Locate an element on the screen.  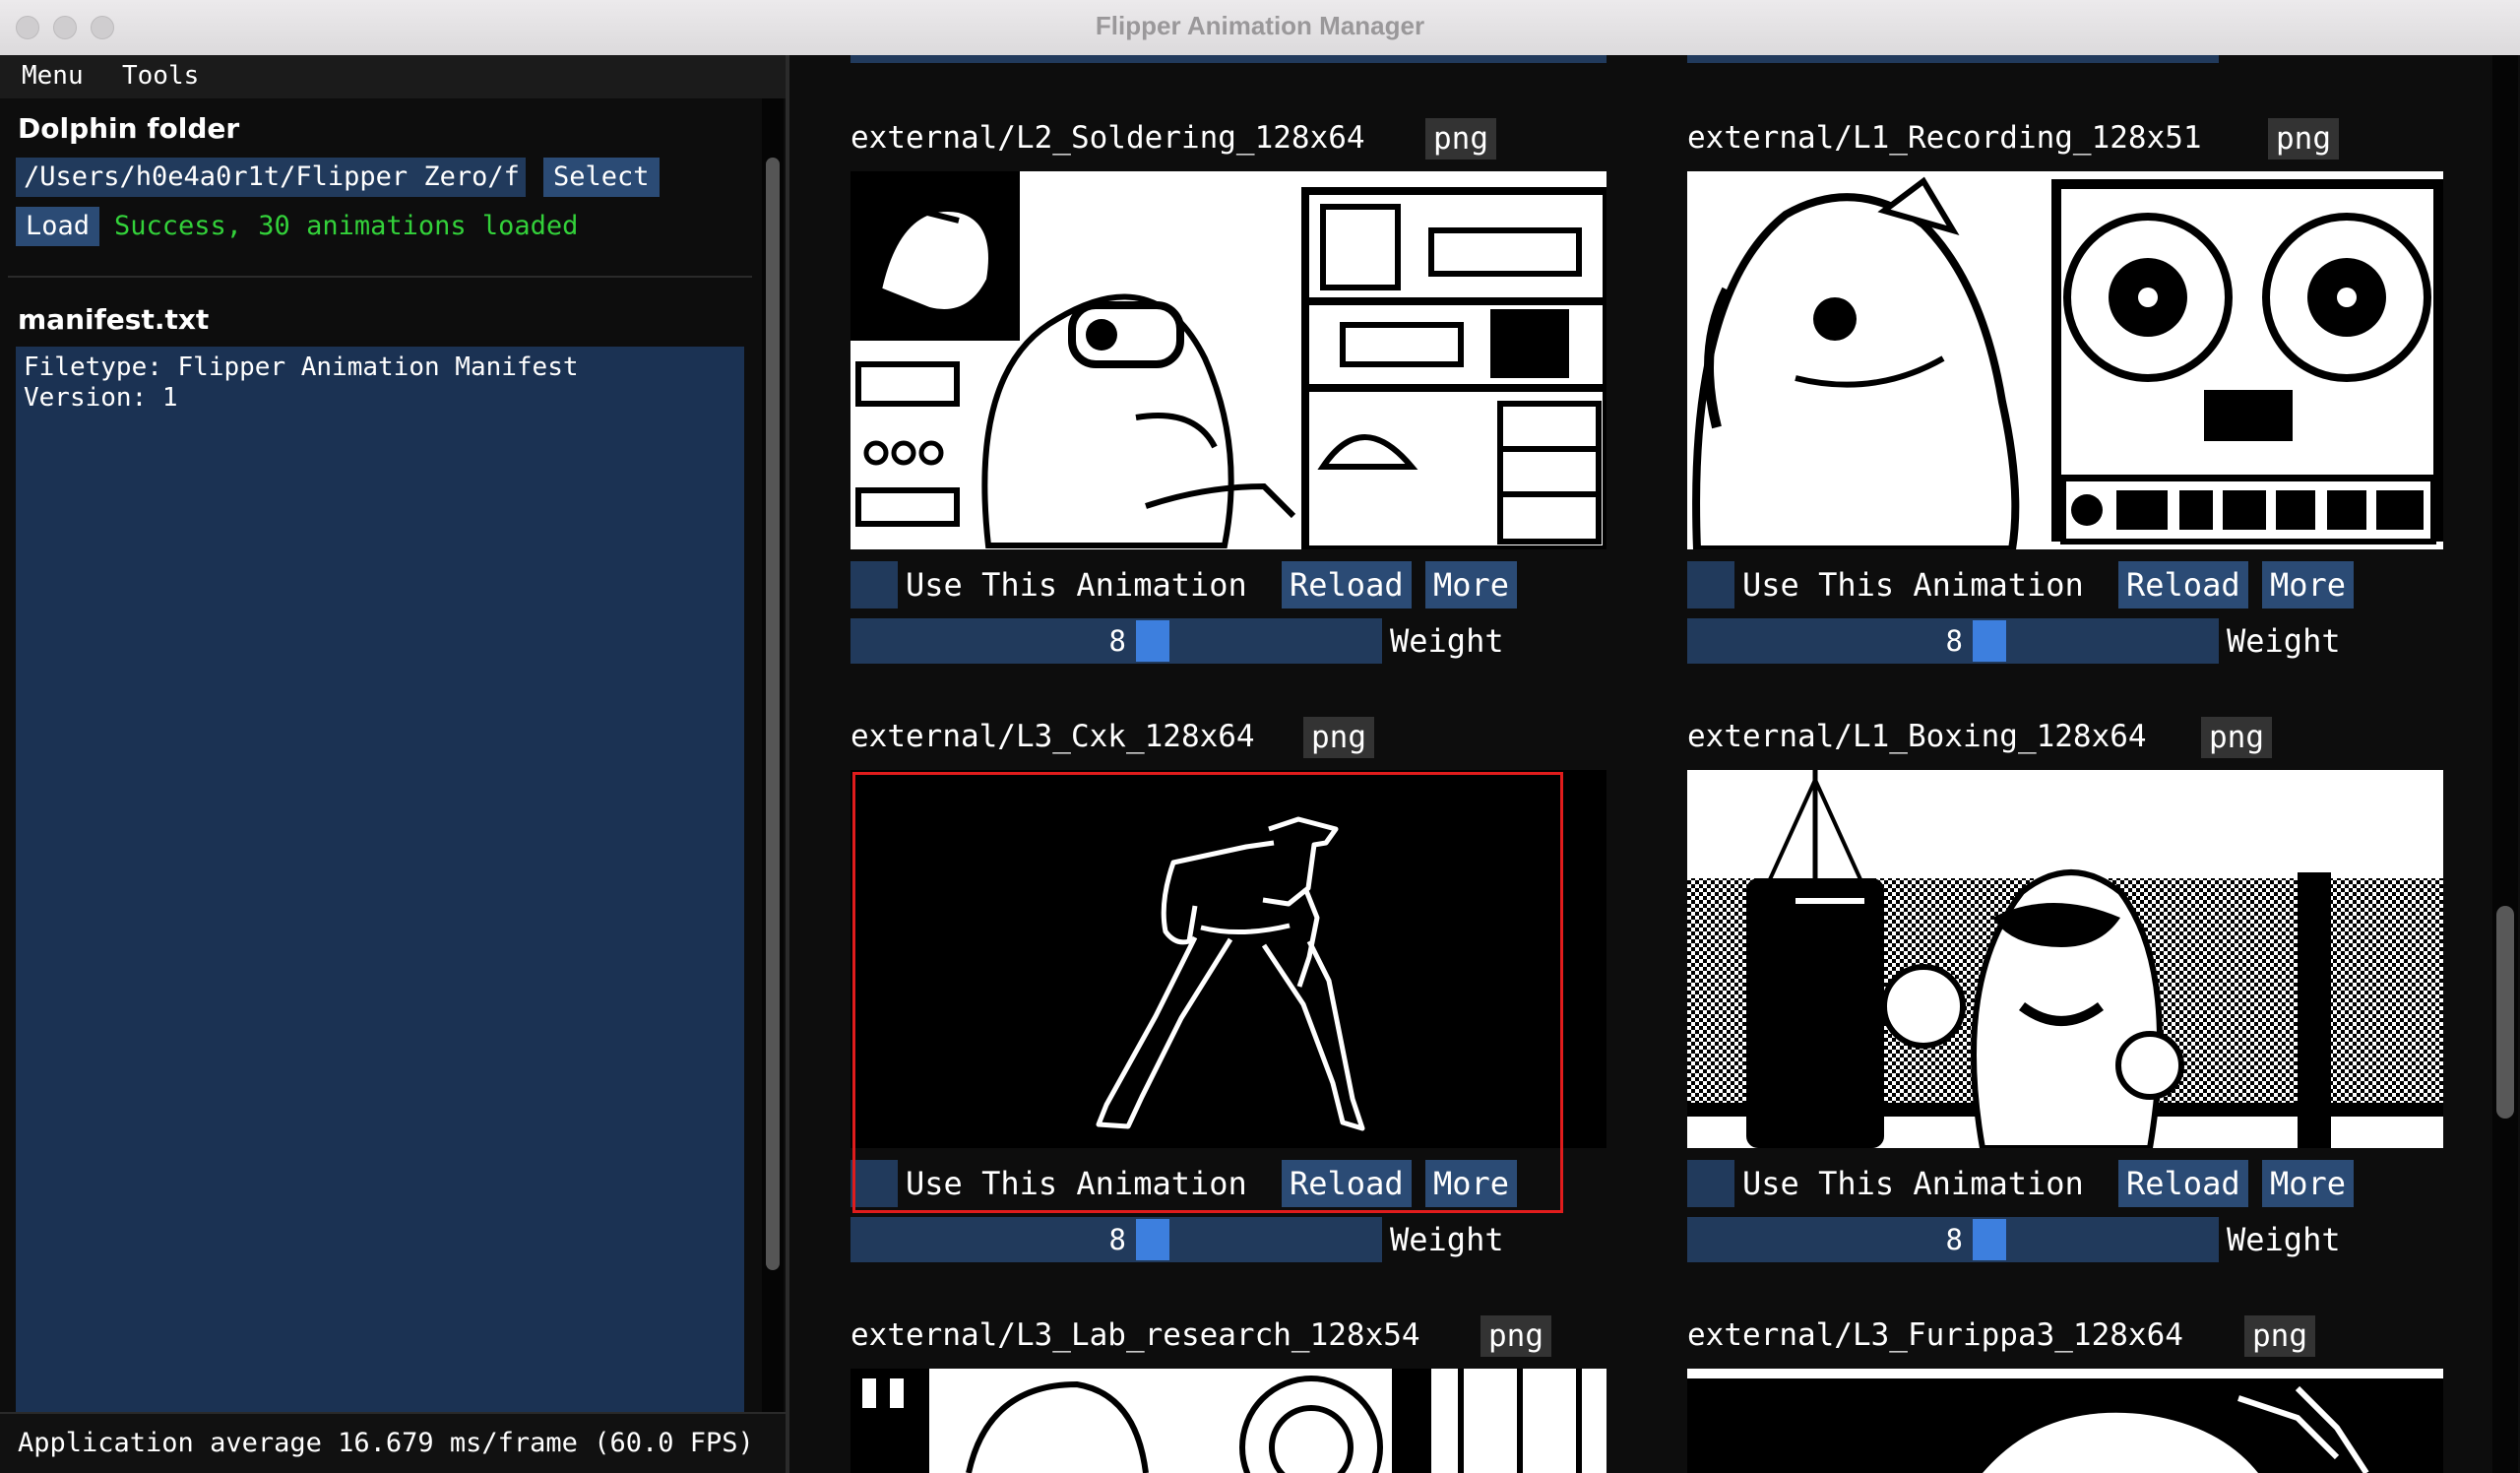
animation-name: external/L1_Recording_128x51 is located at coordinates (1944, 138).